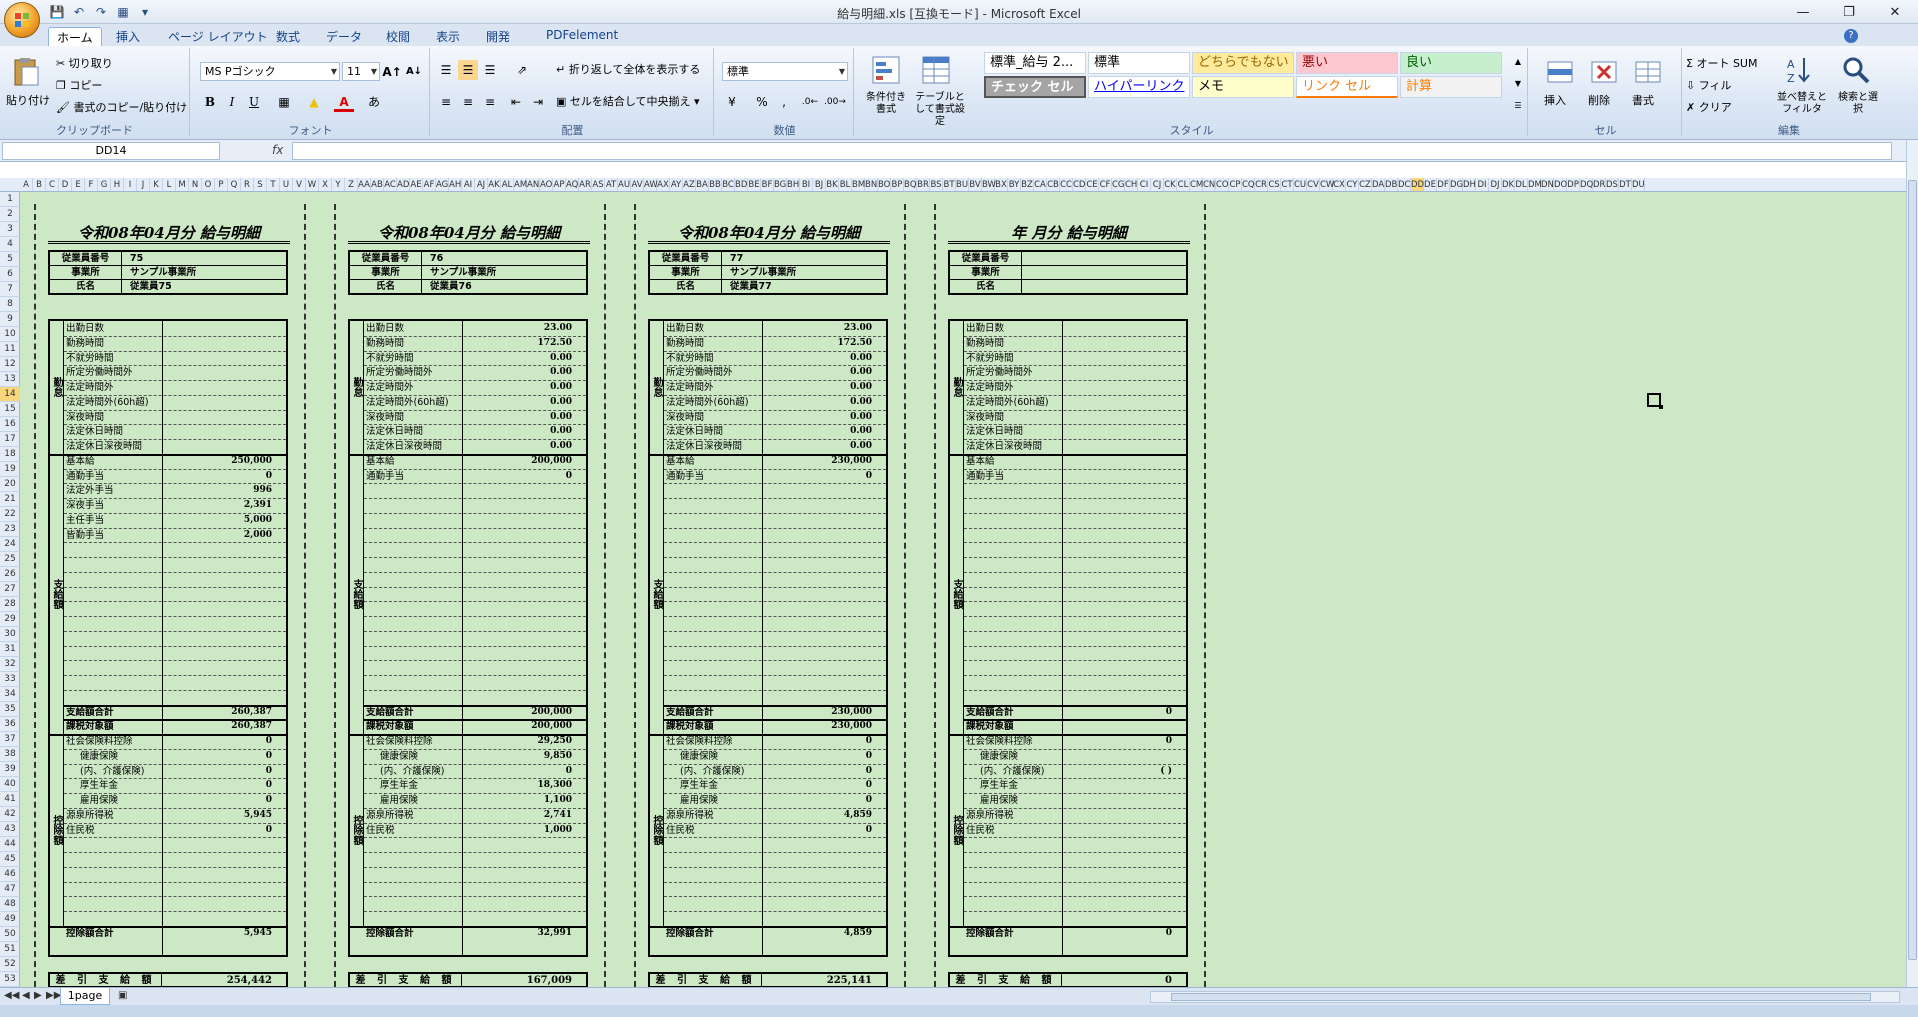 The height and width of the screenshot is (1017, 1918). Describe the element at coordinates (1709, 86) in the screenshot. I see `fill-button: ⇩ フィル` at that location.